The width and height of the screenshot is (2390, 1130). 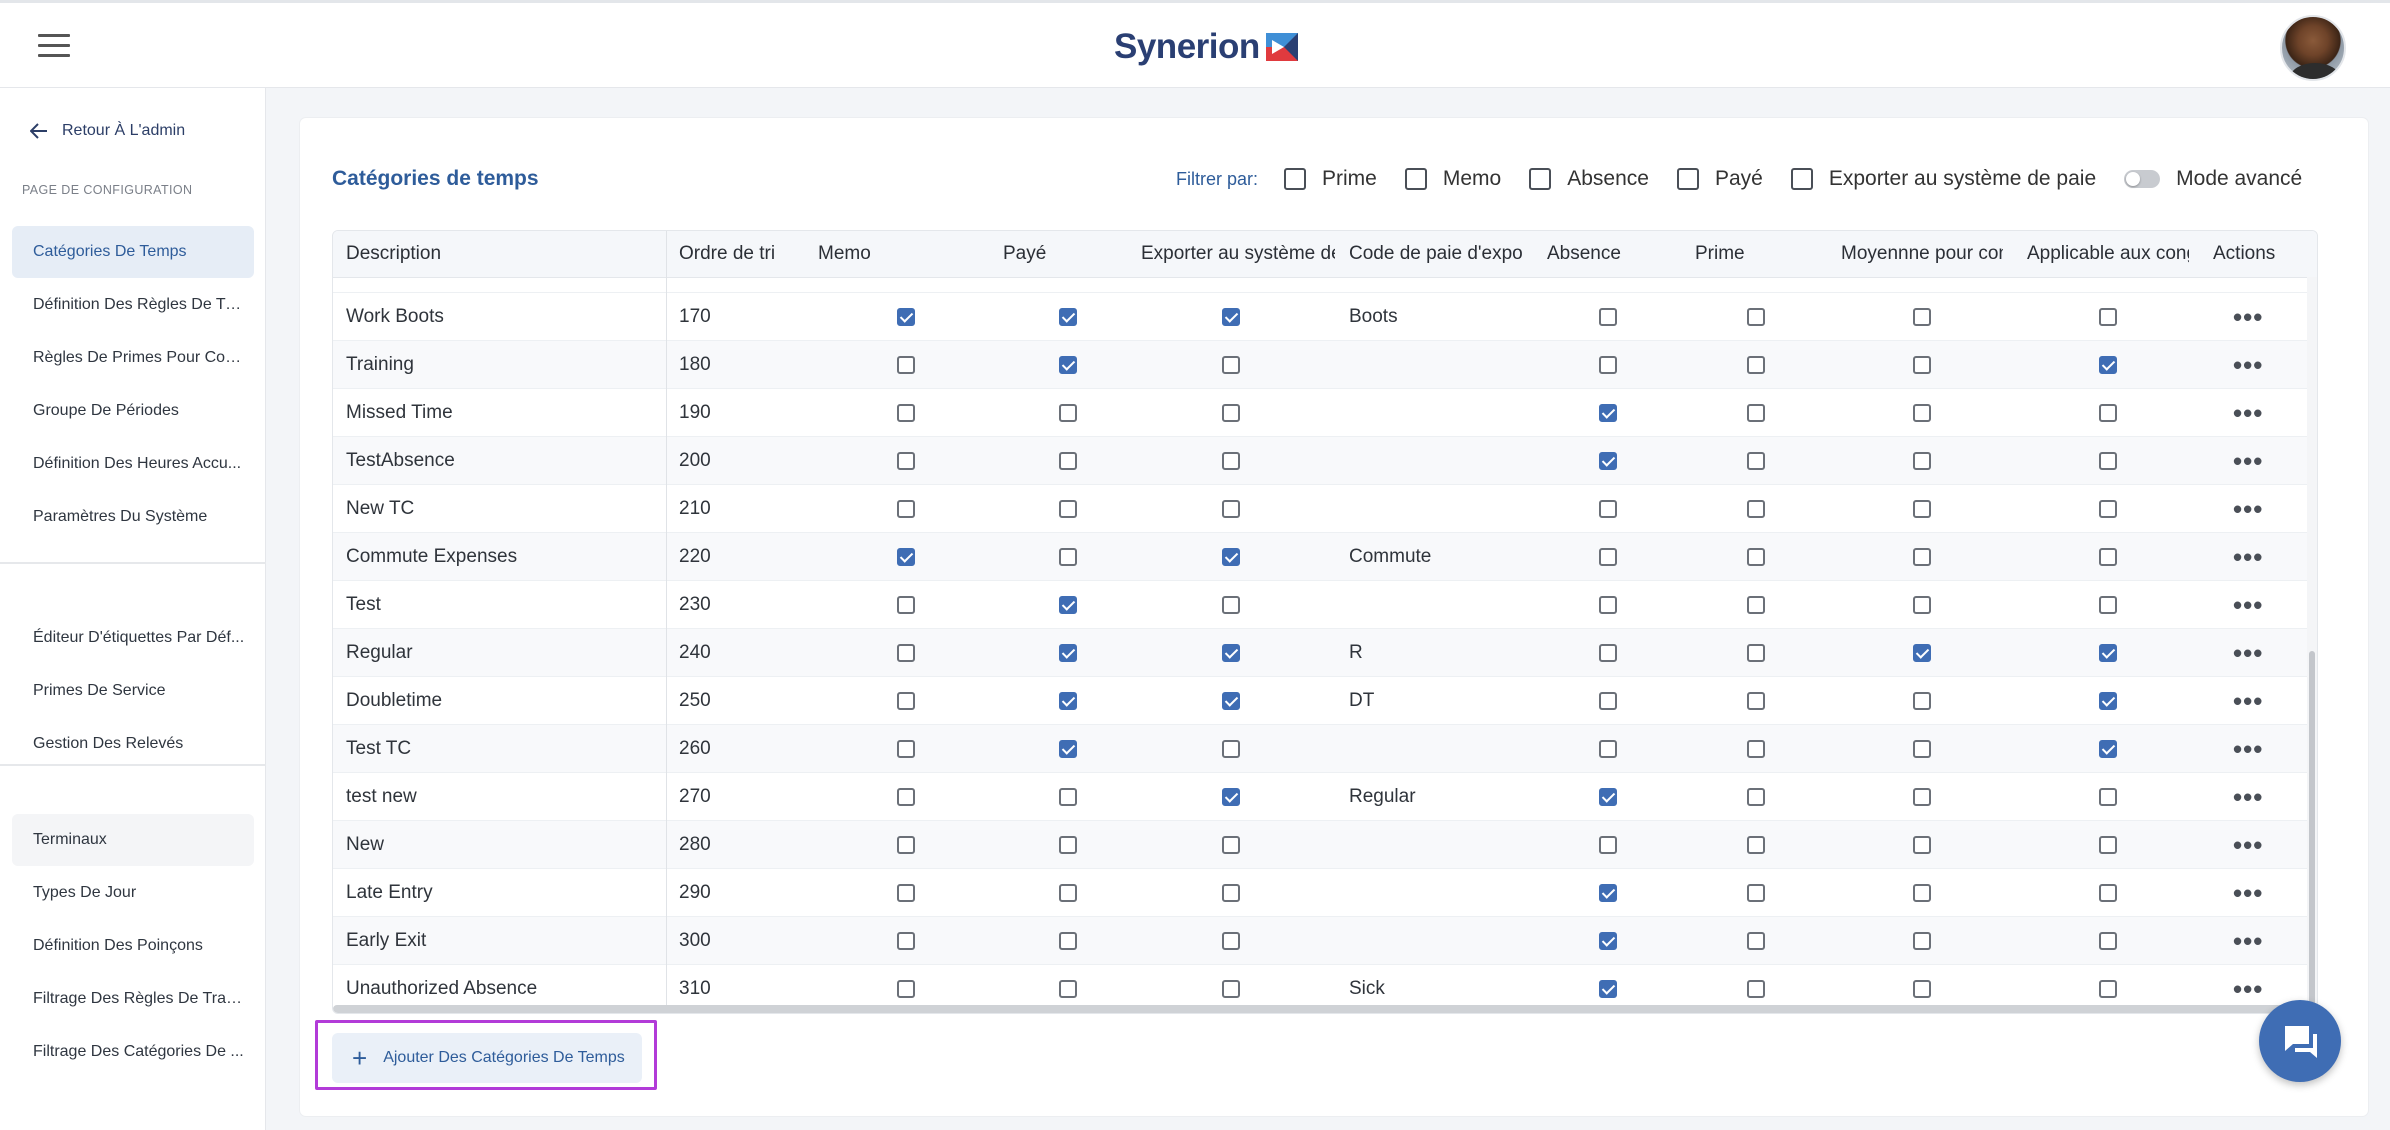 I want to click on header-export-code: Code de paie d'exportation, so click(x=1436, y=254).